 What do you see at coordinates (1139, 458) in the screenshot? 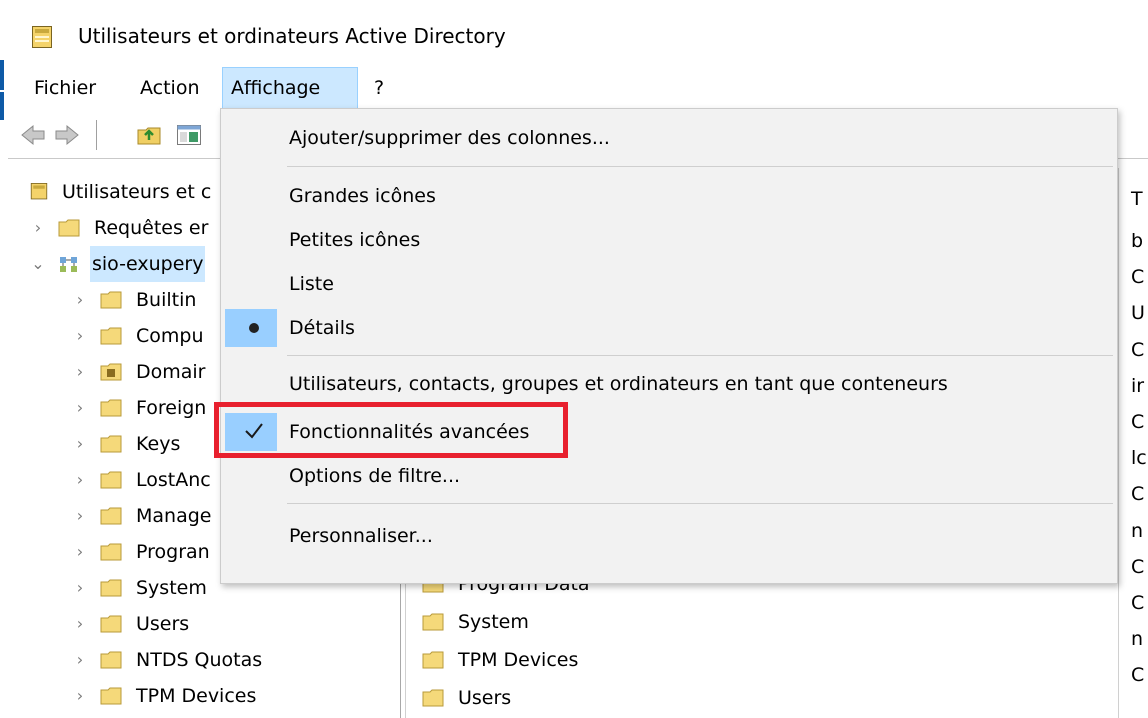
I see `type-cell: lc` at bounding box center [1139, 458].